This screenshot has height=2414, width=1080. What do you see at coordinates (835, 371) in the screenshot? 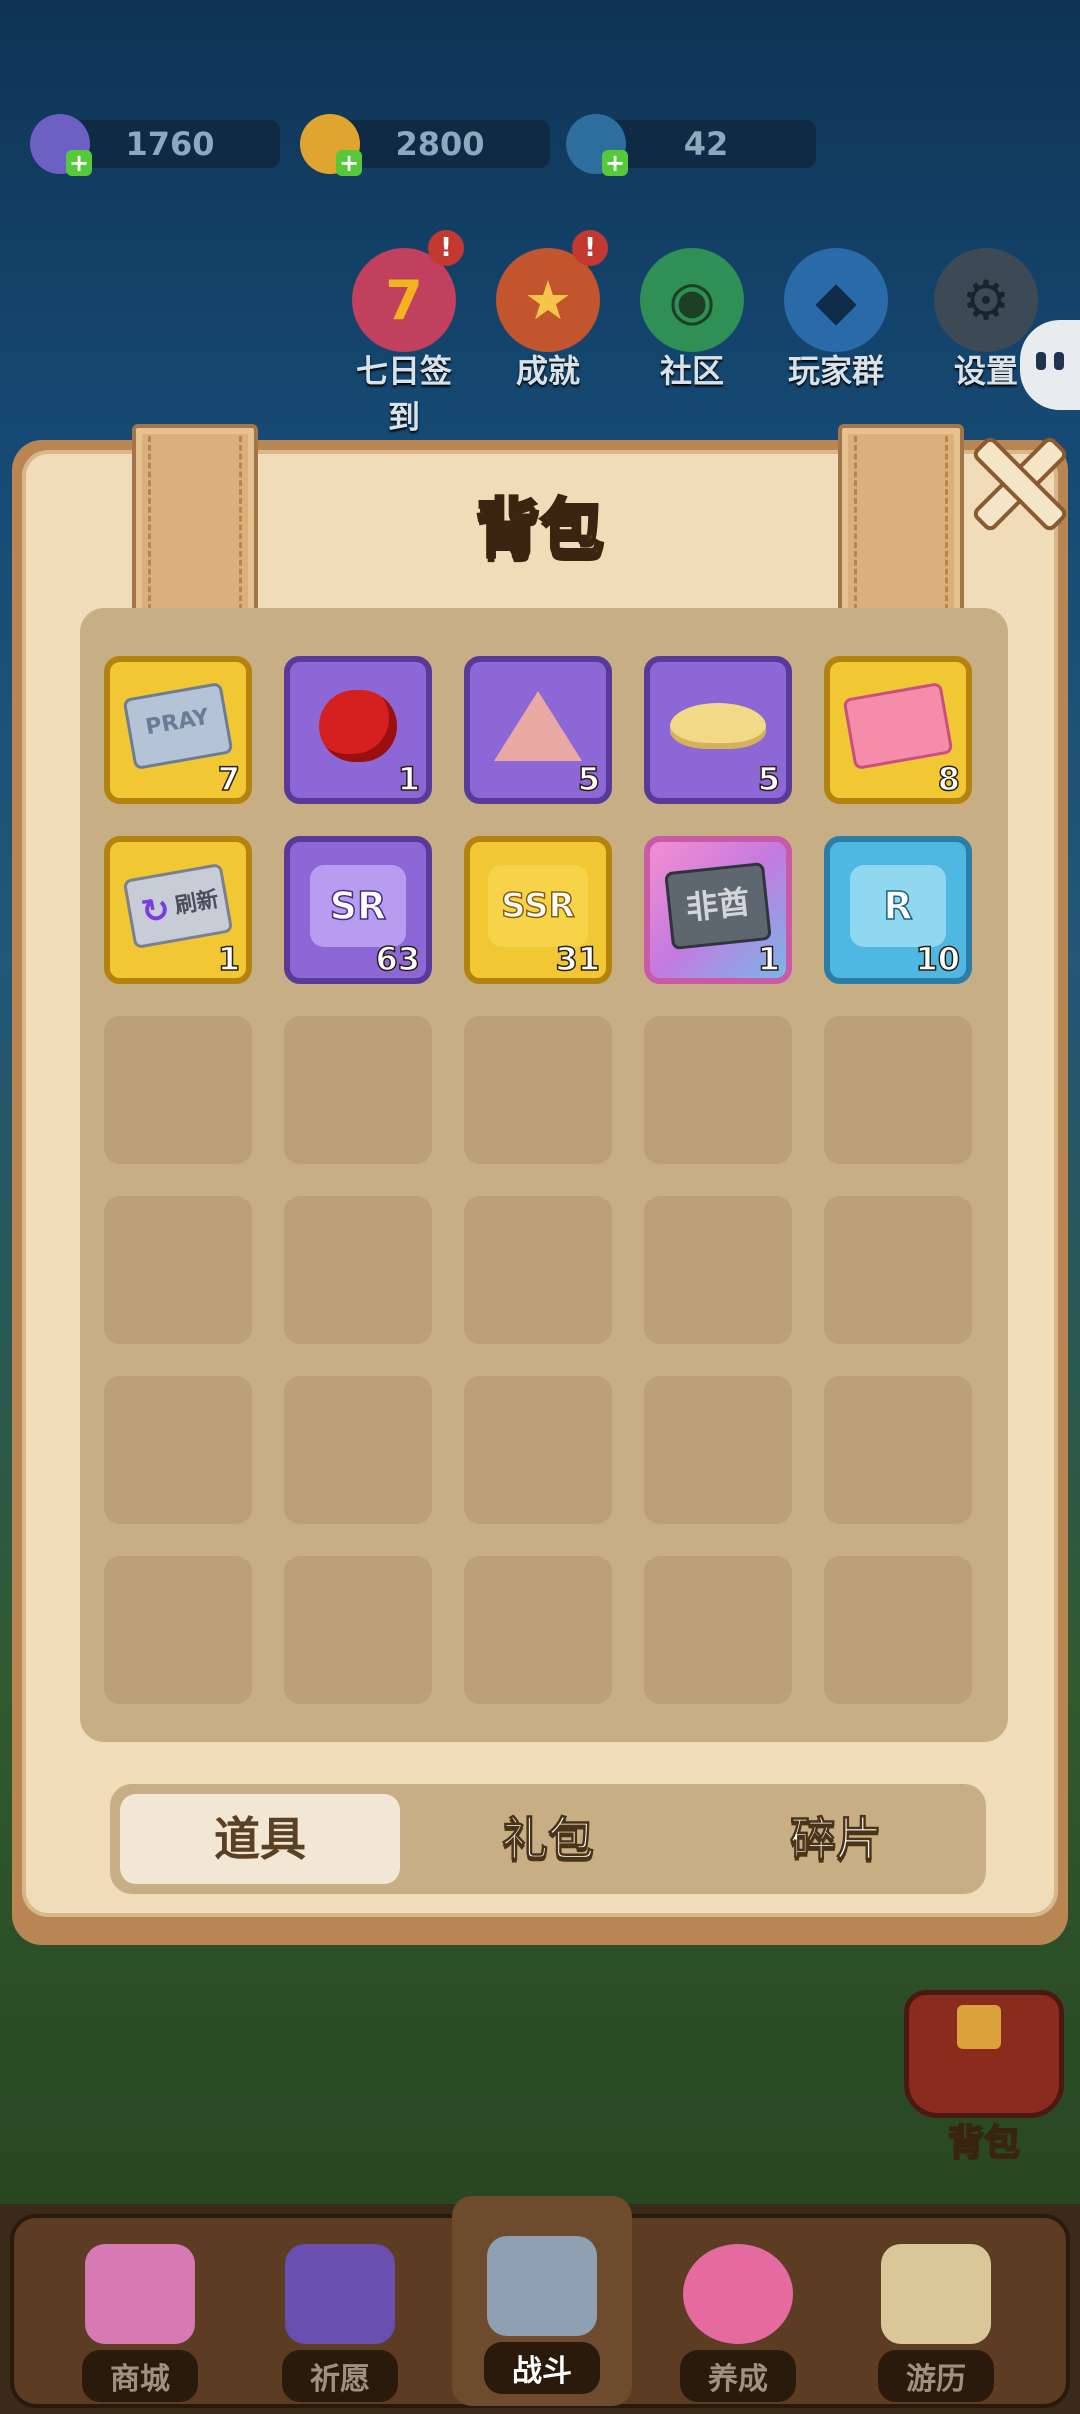
I see `menu-label: 玩家群` at bounding box center [835, 371].